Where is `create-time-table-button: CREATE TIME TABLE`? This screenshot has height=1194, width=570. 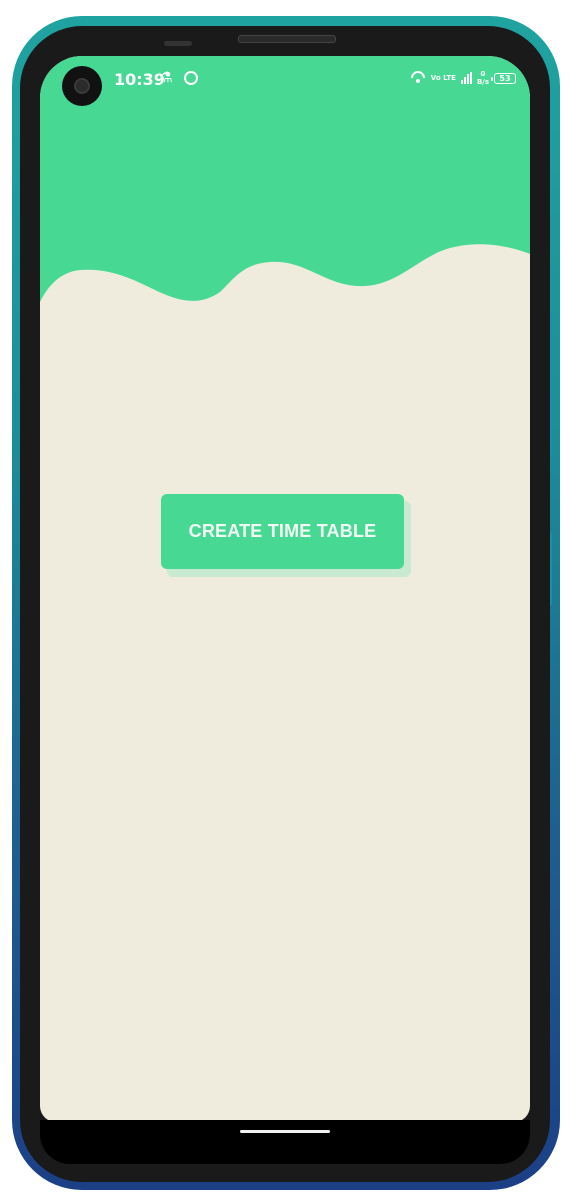 create-time-table-button: CREATE TIME TABLE is located at coordinates (282, 531).